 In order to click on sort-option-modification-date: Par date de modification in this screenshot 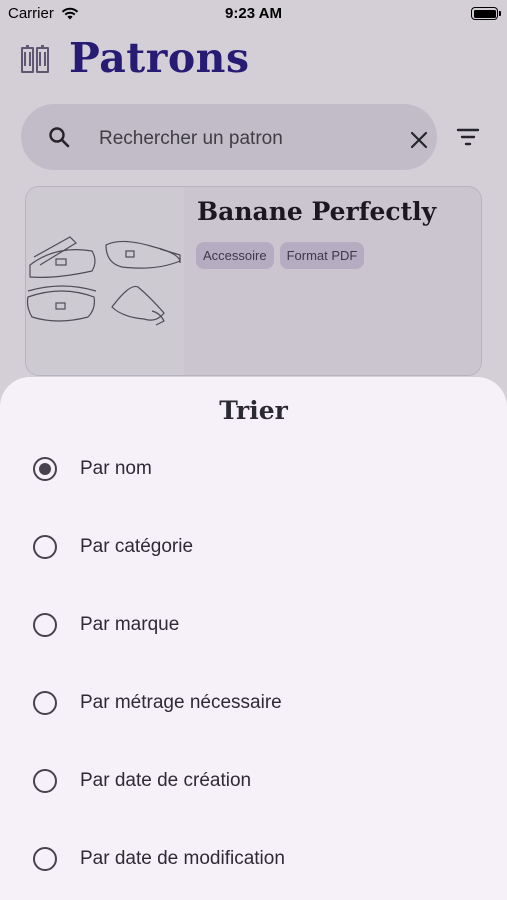, I will do `click(253, 859)`.